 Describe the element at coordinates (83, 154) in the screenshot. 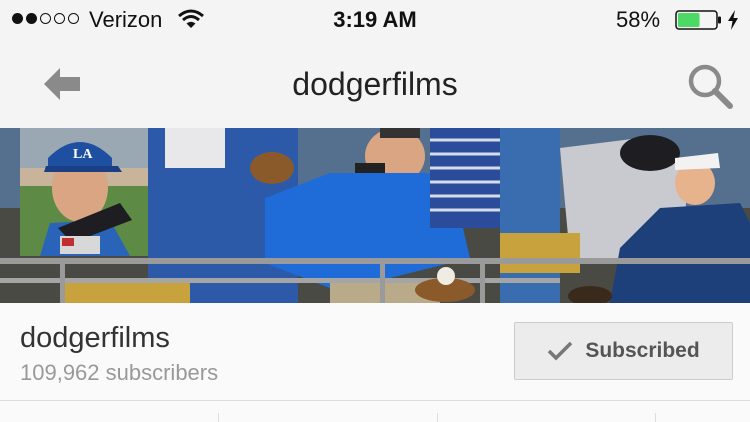

I see `svg-text: LA` at that location.